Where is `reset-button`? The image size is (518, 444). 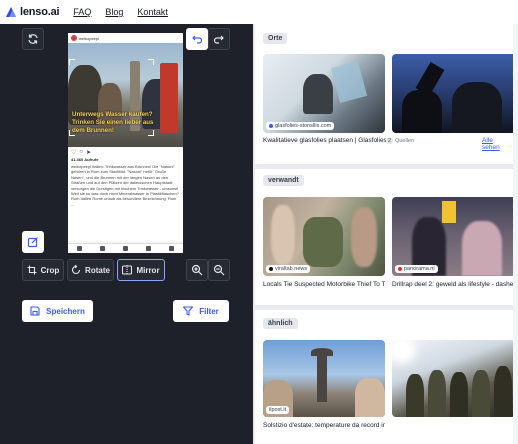
reset-button is located at coordinates (33, 39).